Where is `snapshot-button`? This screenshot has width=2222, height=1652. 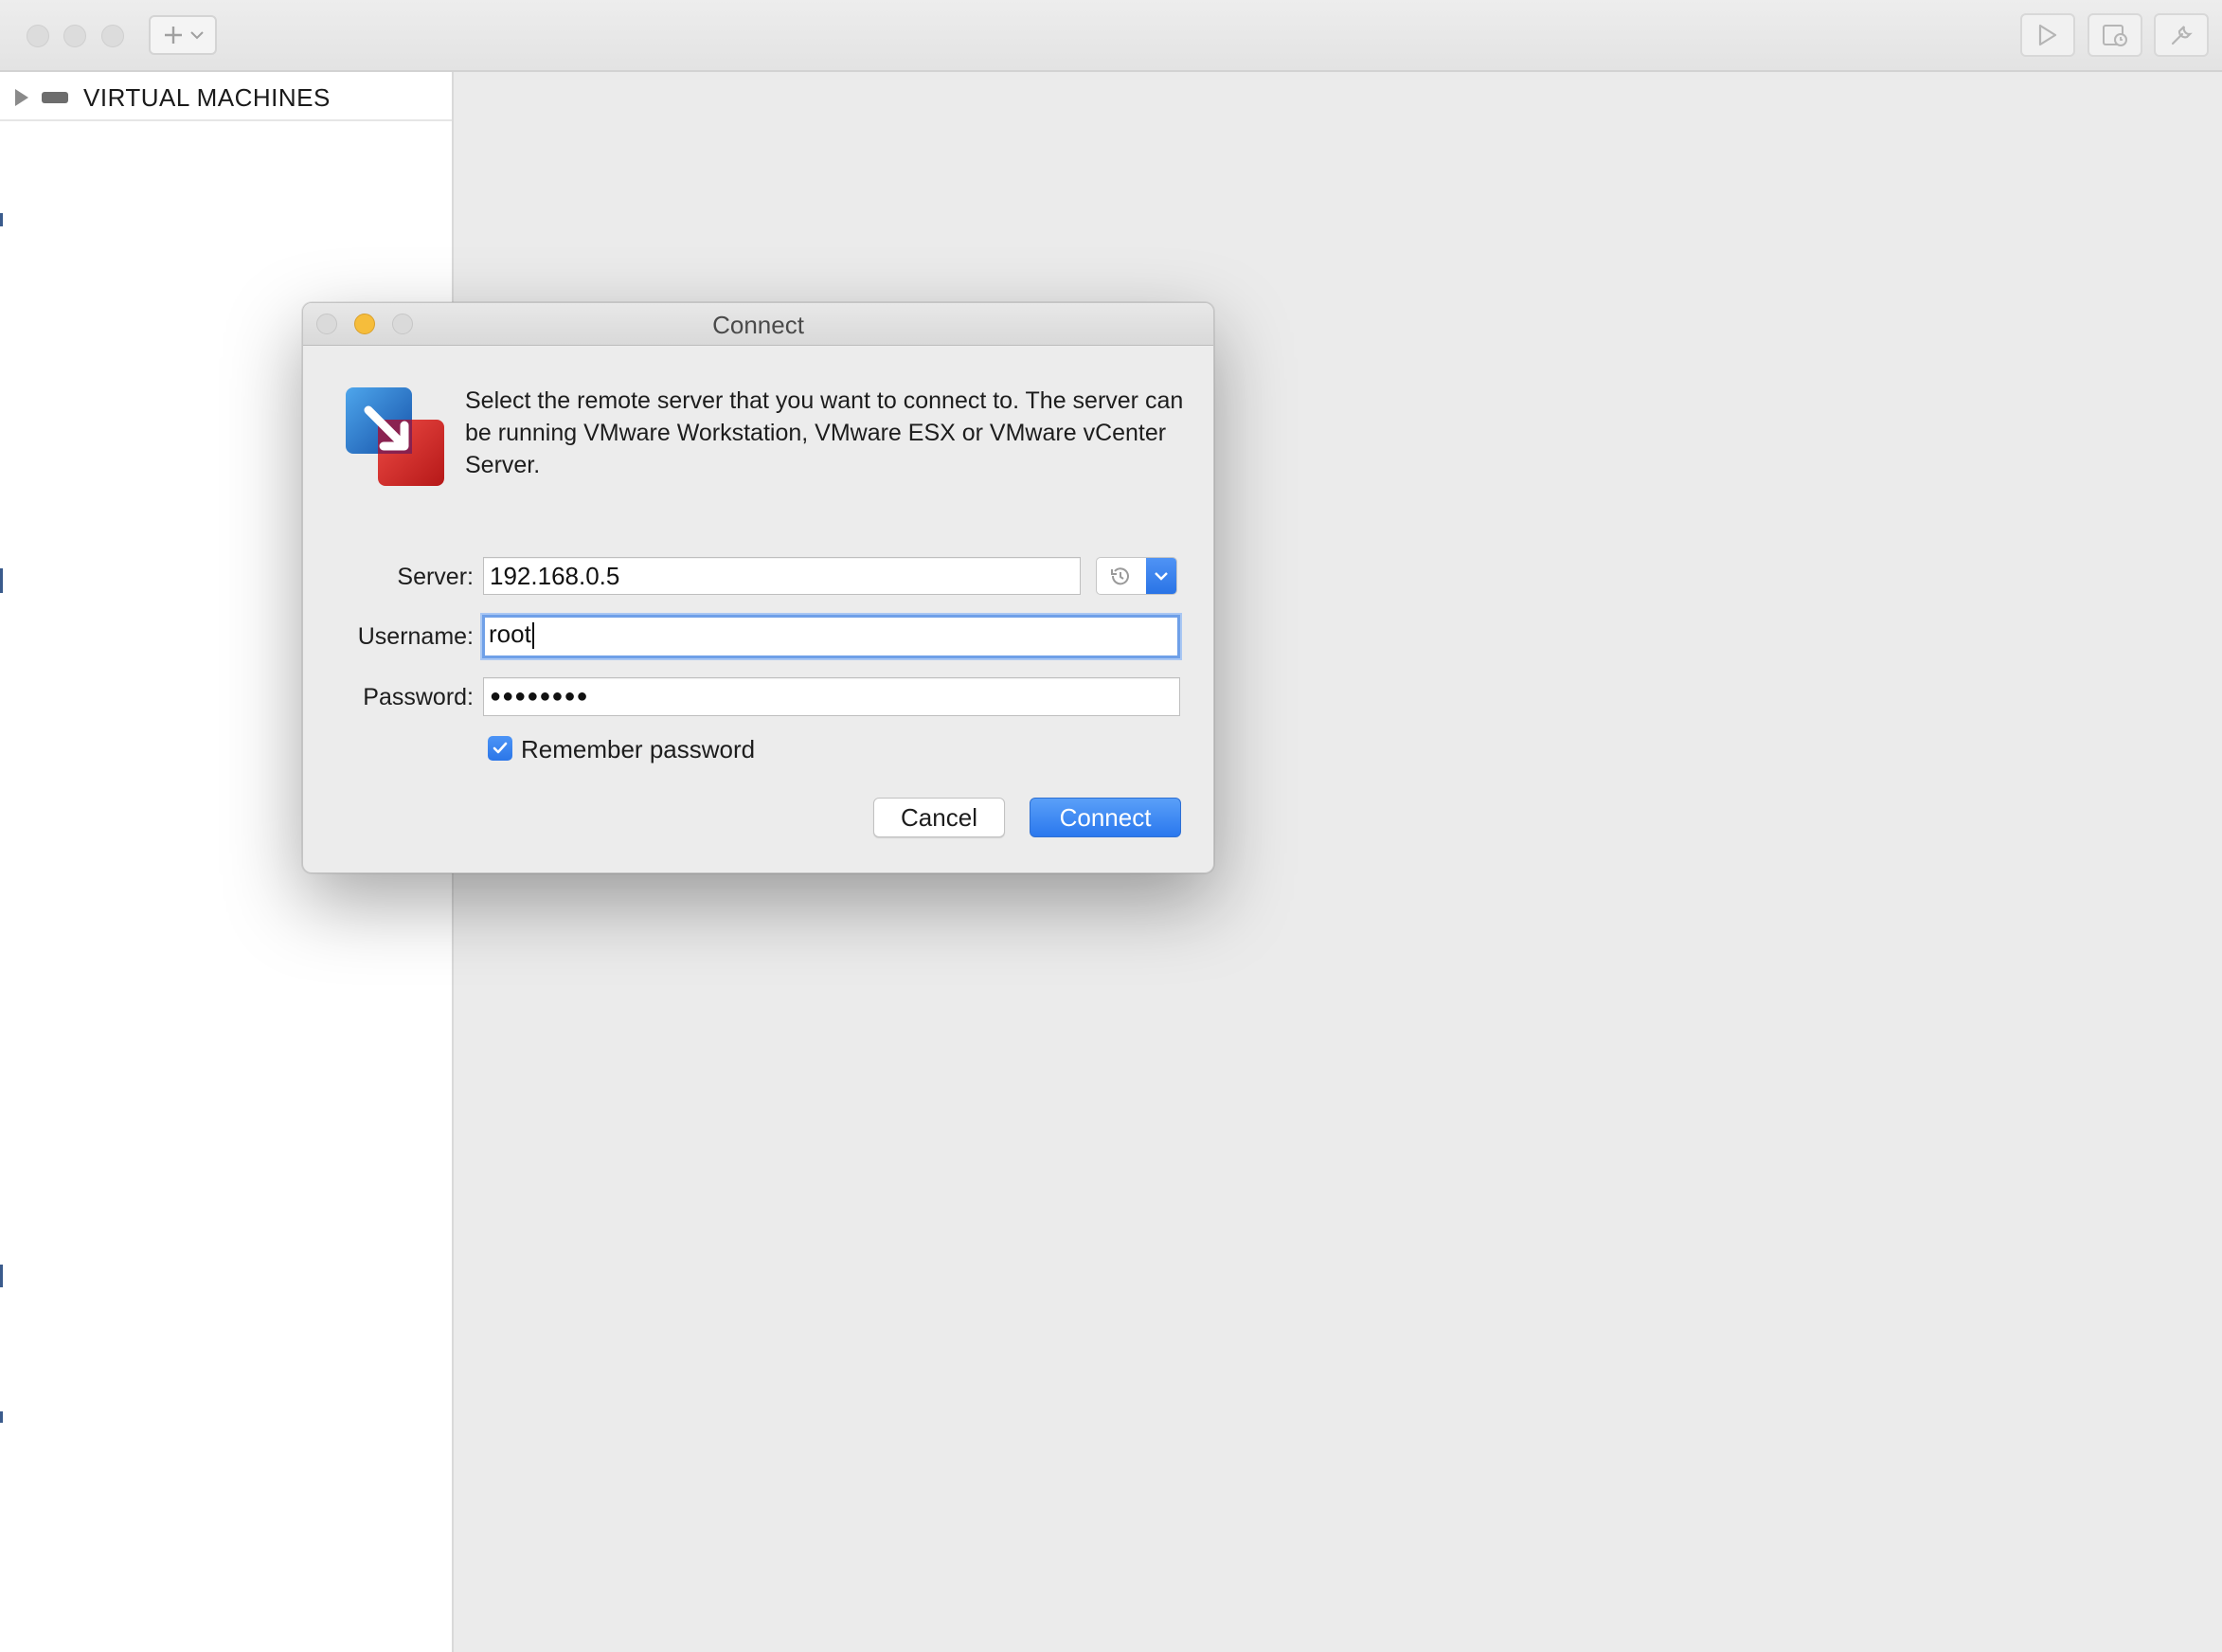
snapshot-button is located at coordinates (2115, 35).